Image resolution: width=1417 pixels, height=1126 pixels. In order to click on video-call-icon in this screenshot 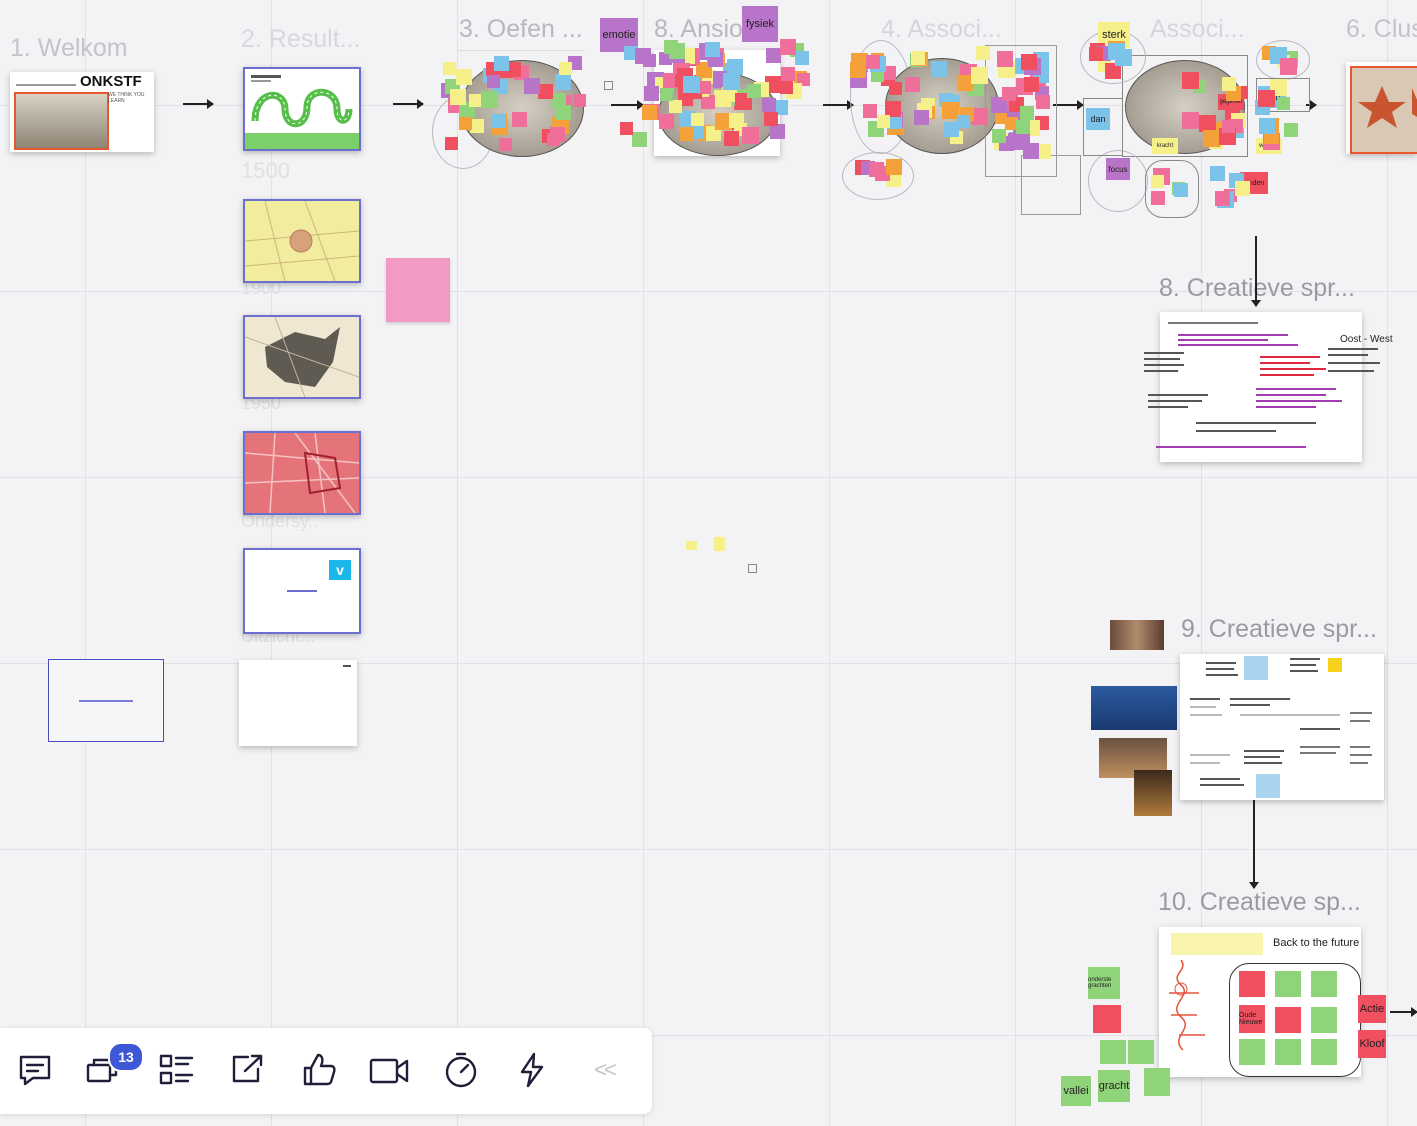, I will do `click(389, 1070)`.